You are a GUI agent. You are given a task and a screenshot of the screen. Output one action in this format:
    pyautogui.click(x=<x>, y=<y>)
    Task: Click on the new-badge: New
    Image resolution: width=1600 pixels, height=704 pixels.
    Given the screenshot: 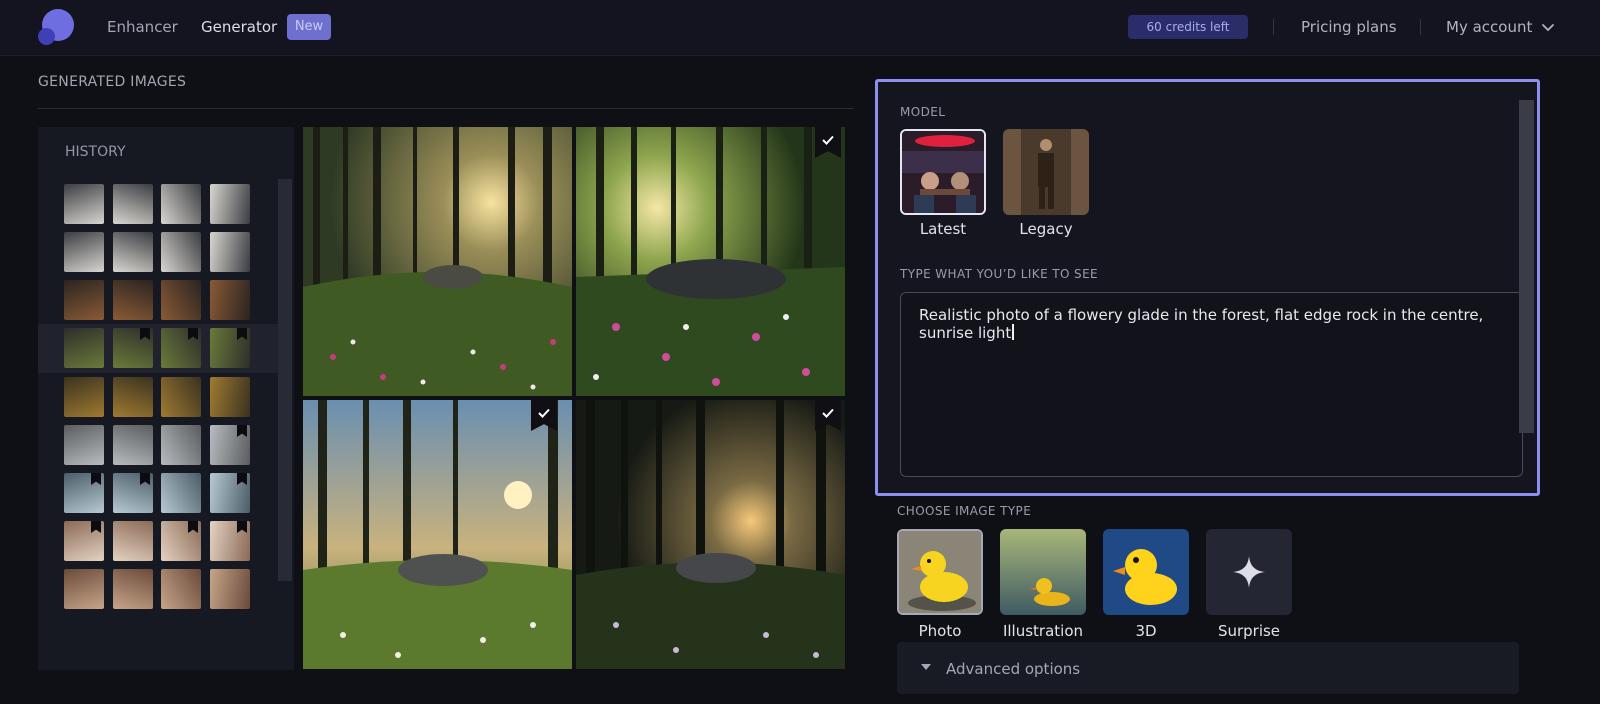 What is the action you would take?
    pyautogui.click(x=309, y=27)
    